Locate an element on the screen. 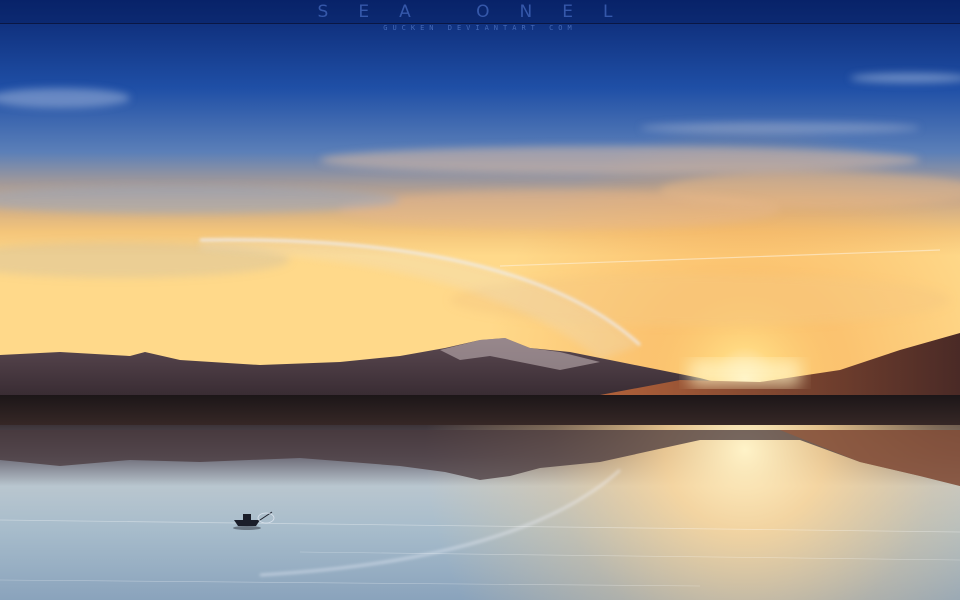 Image resolution: width=960 pixels, height=600 pixels. sun-bright is located at coordinates (745, 373).